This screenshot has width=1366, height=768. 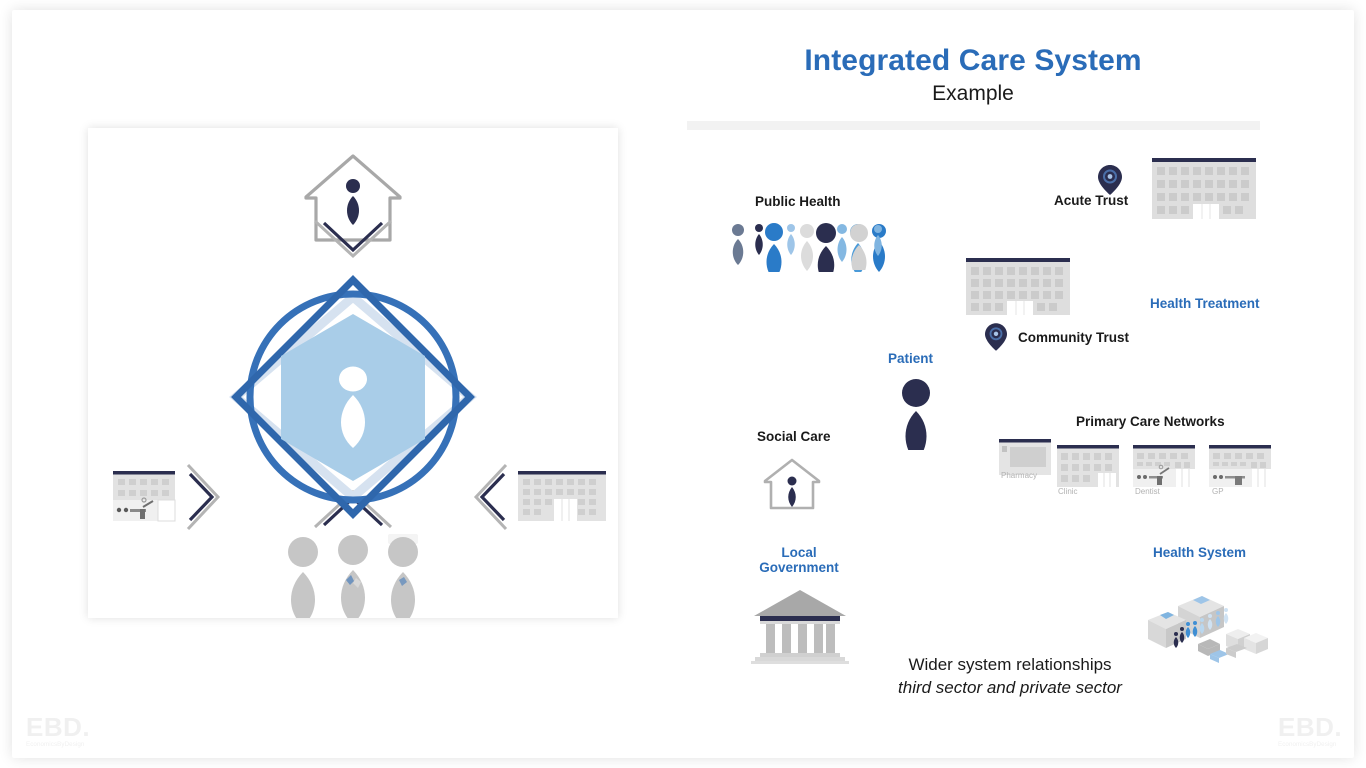 I want to click on wider-system-line1: Wider system relationships, so click(x=1010, y=664).